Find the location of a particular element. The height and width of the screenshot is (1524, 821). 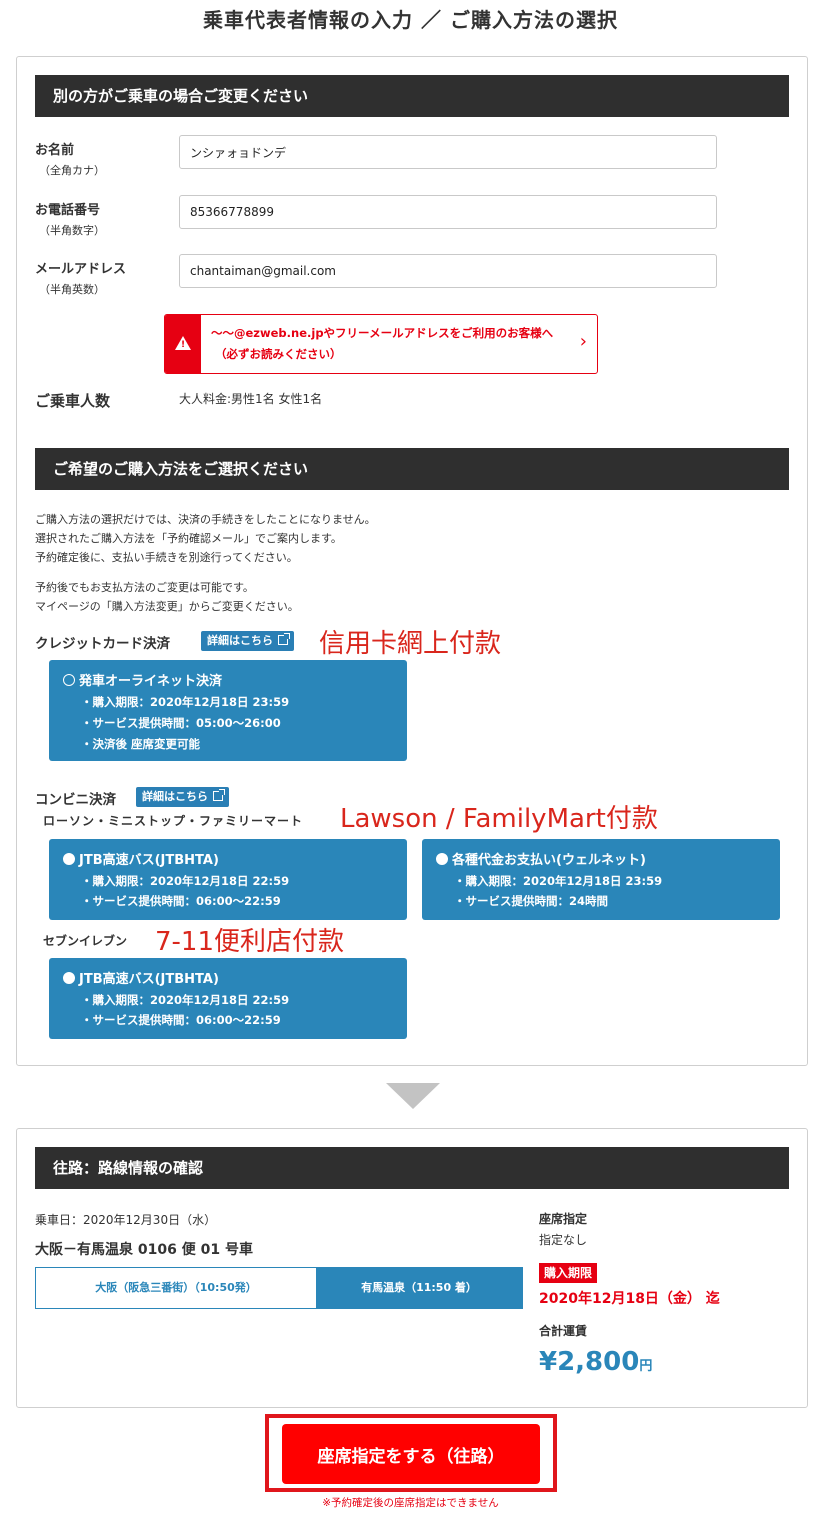

phone-sublabel: （半角数字） is located at coordinates (72, 230).